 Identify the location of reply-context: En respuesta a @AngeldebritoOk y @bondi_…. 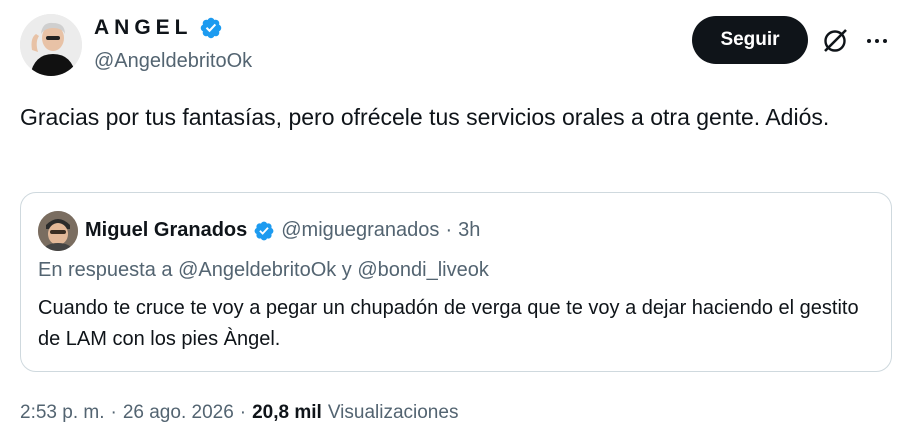
(263, 270).